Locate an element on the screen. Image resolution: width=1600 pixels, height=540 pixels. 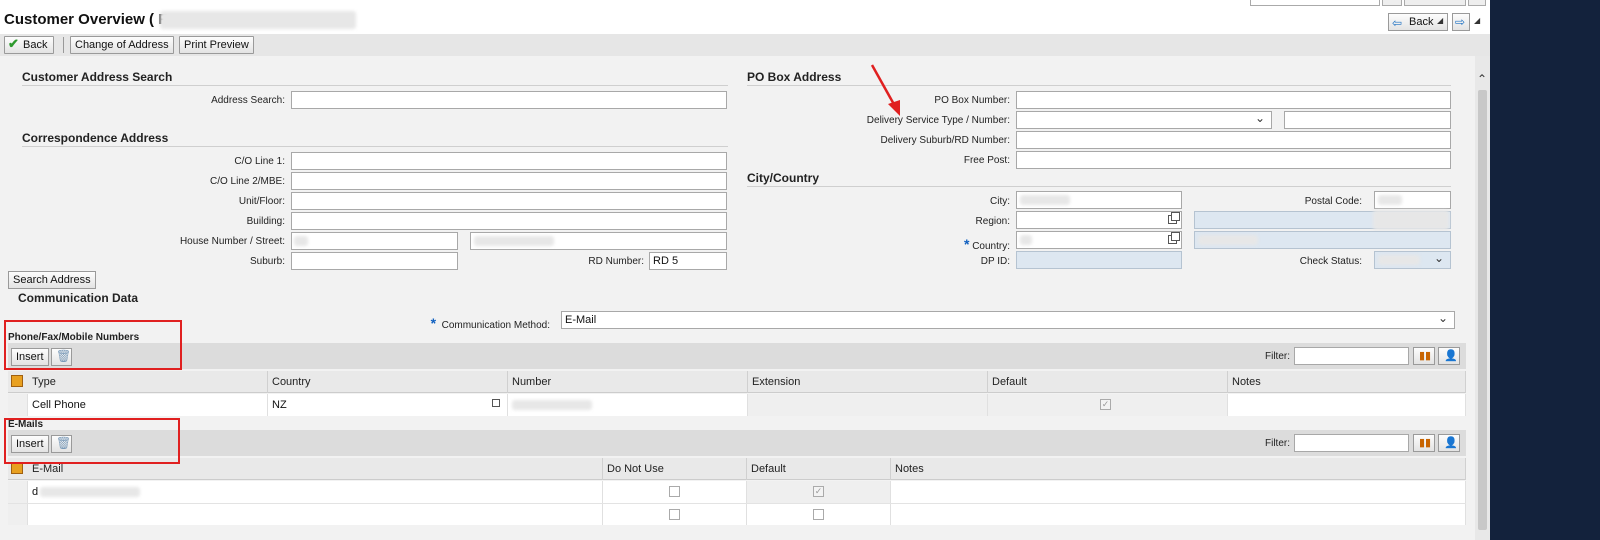
city-input is located at coordinates (1099, 200).